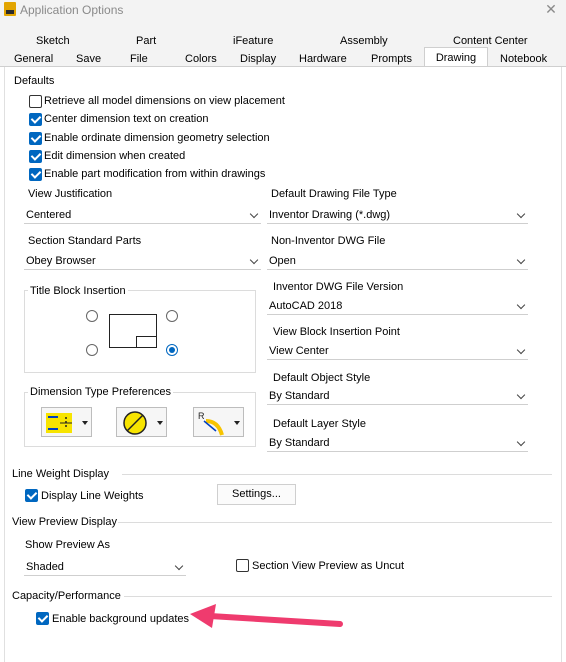 This screenshot has height=662, width=566. Describe the element at coordinates (282, 261) in the screenshot. I see `non-inventor-dwg-value: Open` at that location.